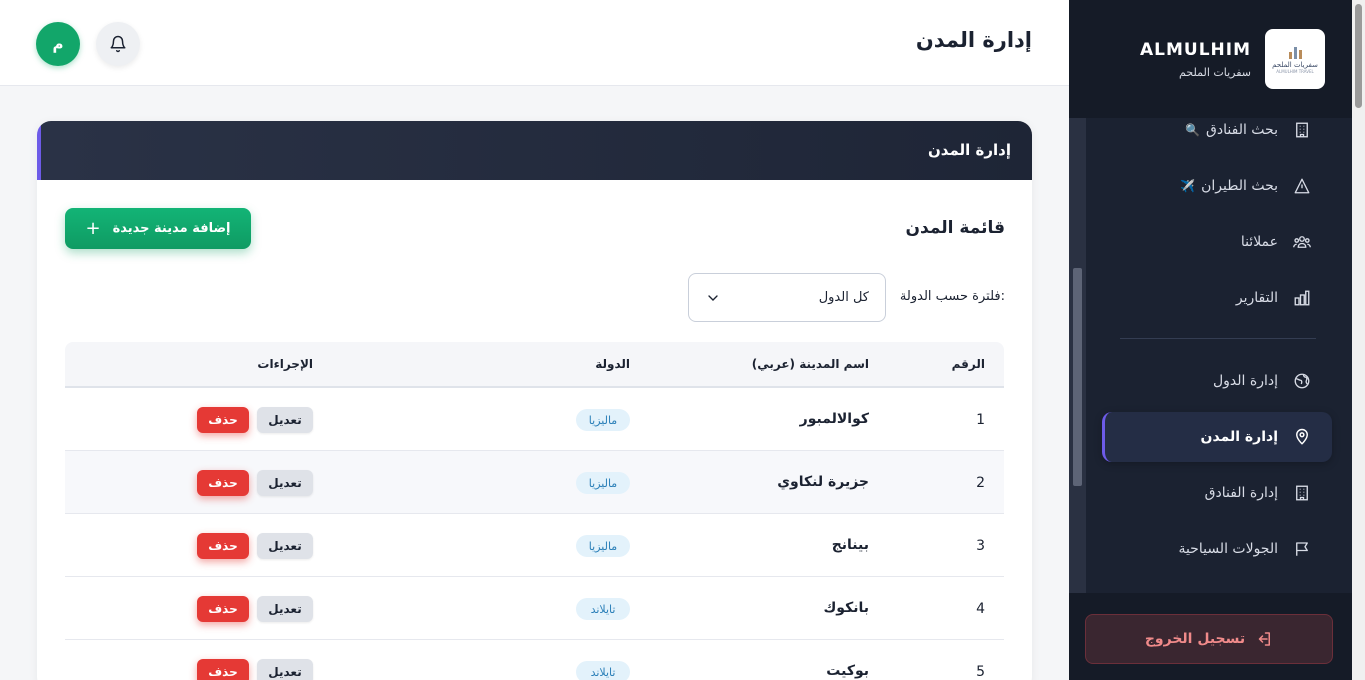  I want to click on table-row: 3 بينانج ماليزيا تعديل حذف, so click(534, 545).